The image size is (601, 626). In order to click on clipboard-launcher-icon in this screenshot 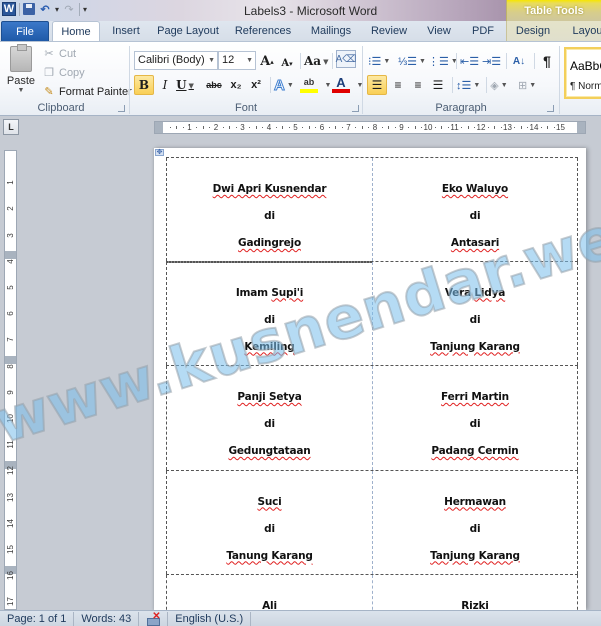, I will do `click(121, 108)`.